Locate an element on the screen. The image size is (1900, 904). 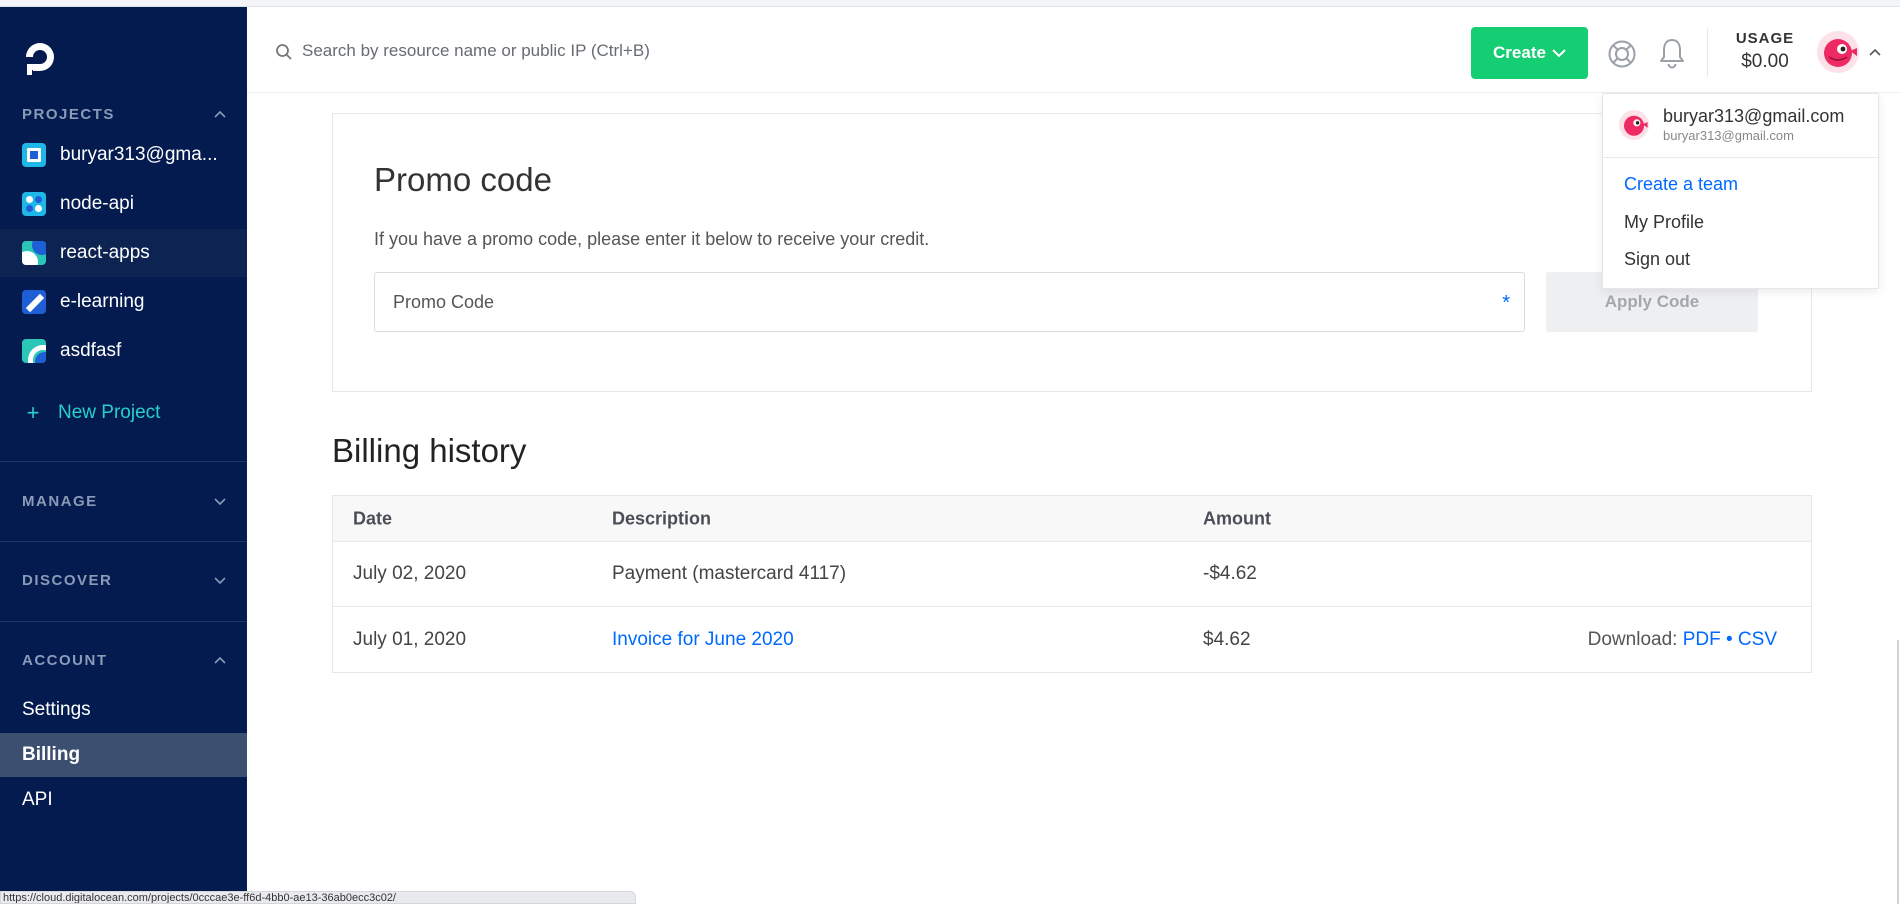
invoice-link: Invoice for June 2020 is located at coordinates (703, 640).